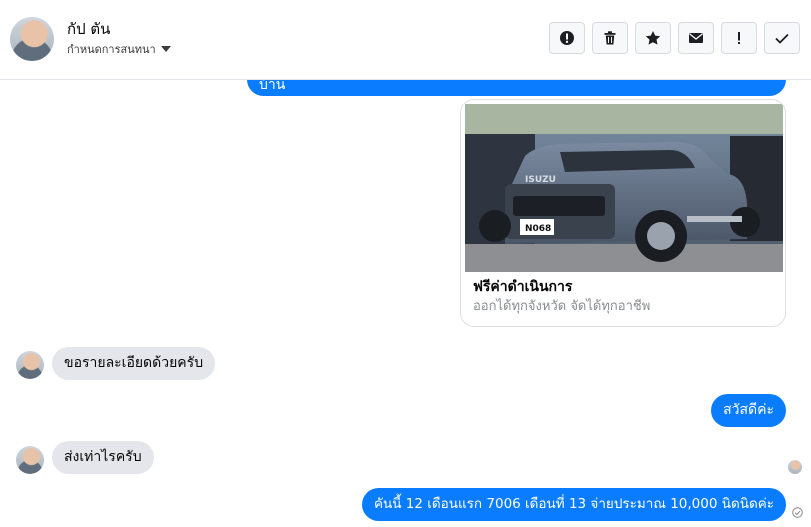 The height and width of the screenshot is (527, 811). I want to click on message-text: ส่งเท่าไรครับ, so click(103, 457).